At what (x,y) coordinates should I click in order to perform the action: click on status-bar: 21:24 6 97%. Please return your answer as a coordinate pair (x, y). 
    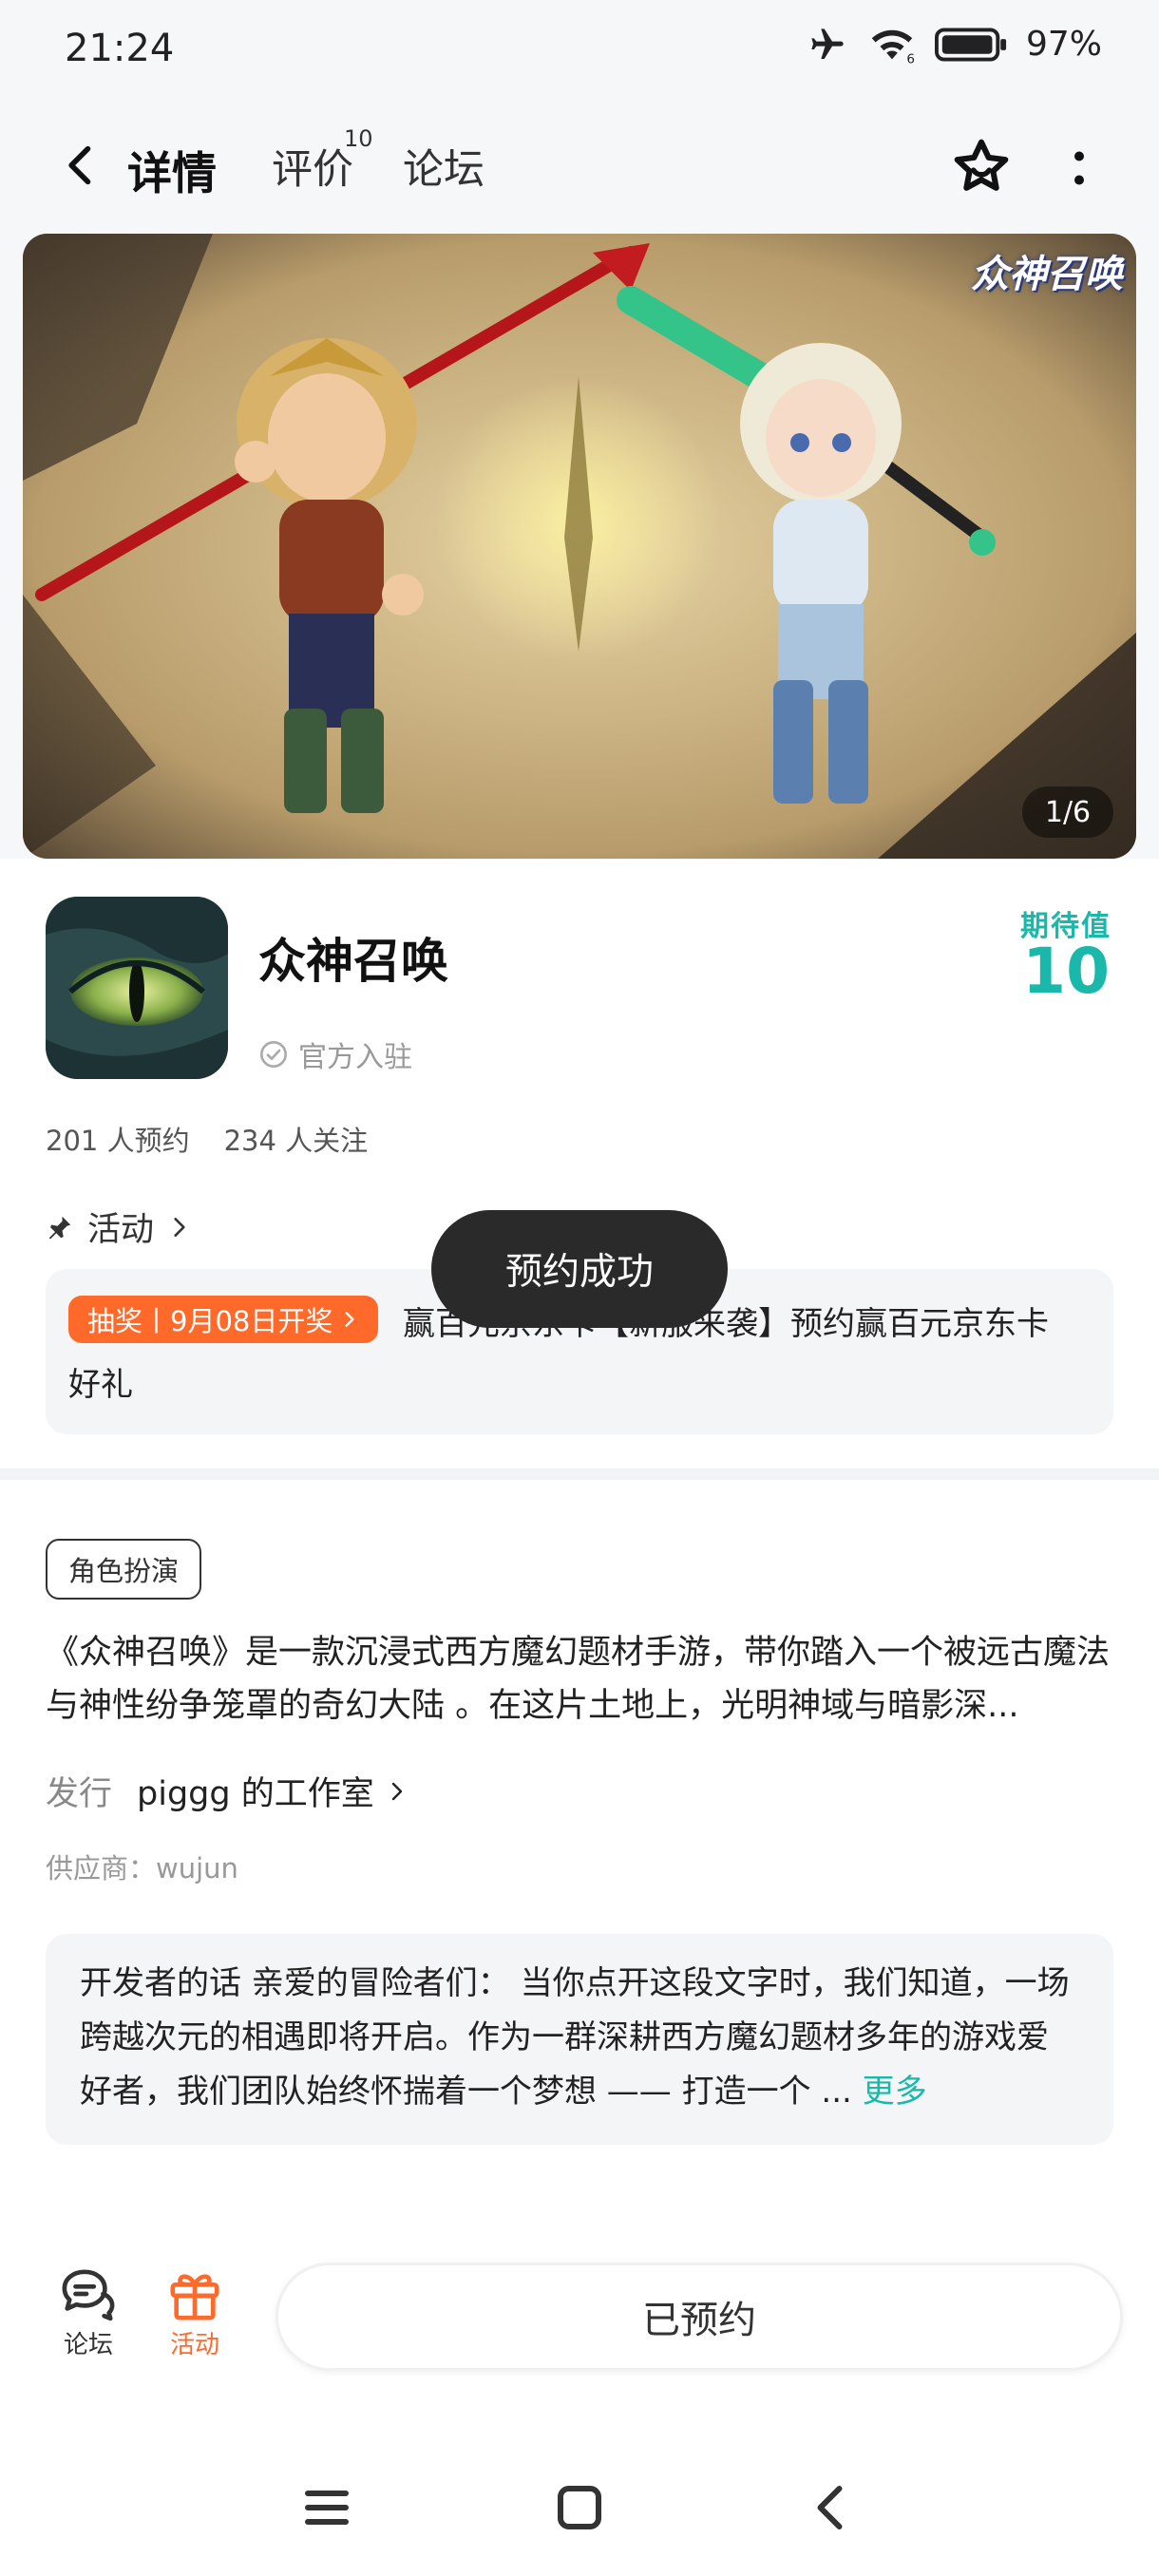
    Looking at the image, I should click on (579, 52).